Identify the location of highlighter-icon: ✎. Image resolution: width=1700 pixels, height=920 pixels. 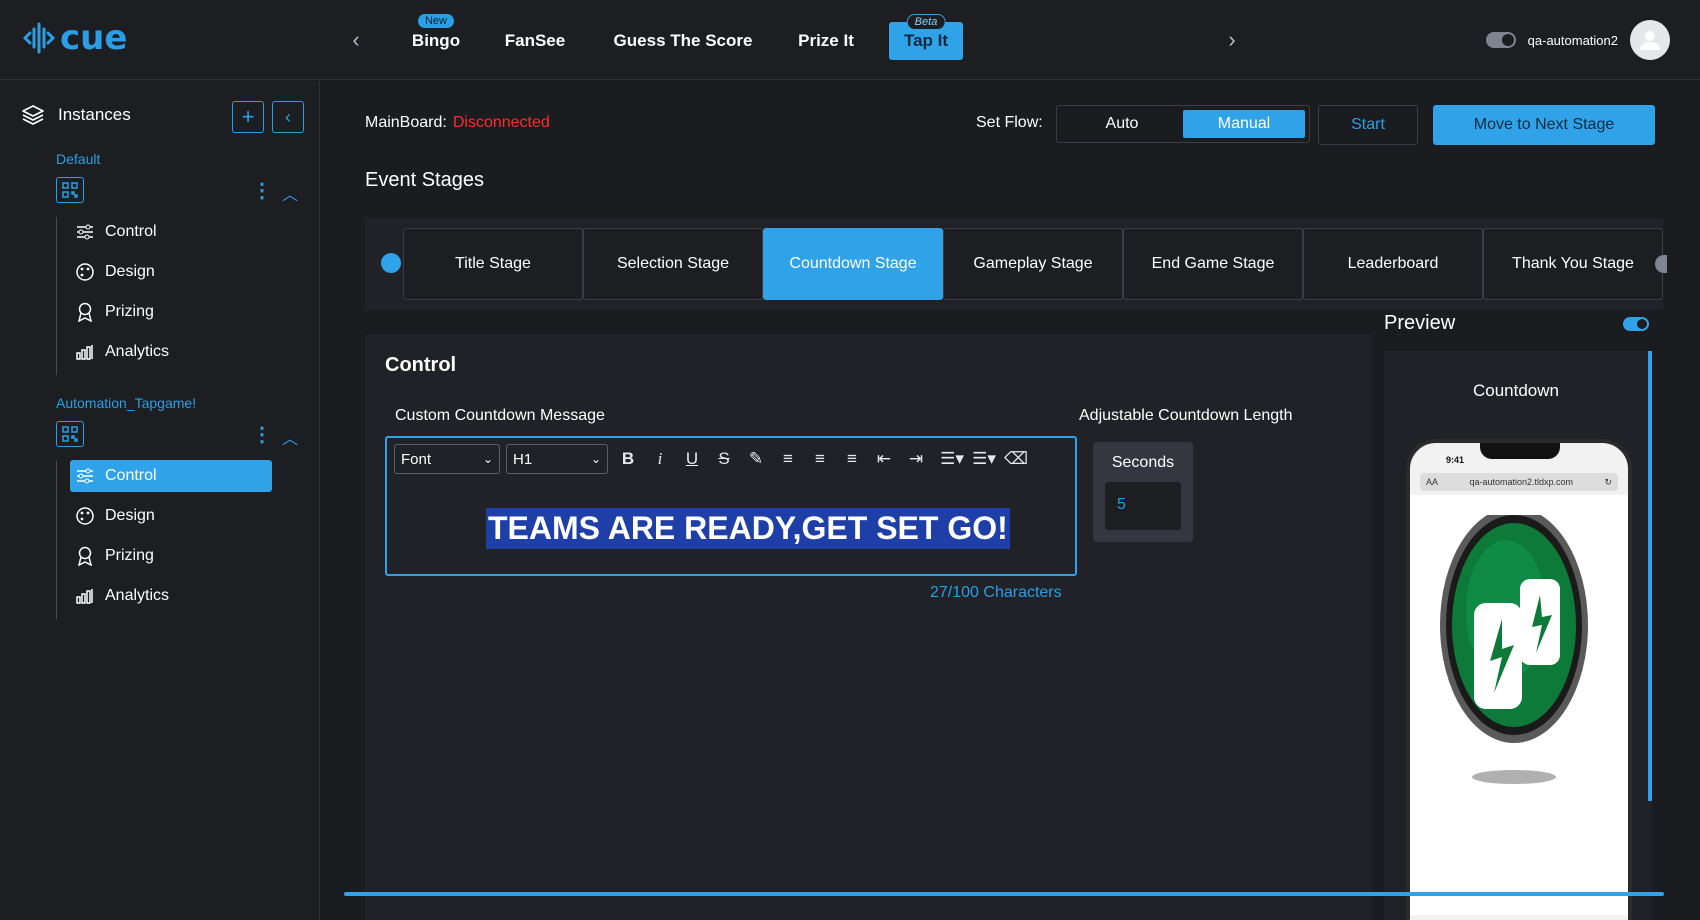
(756, 459).